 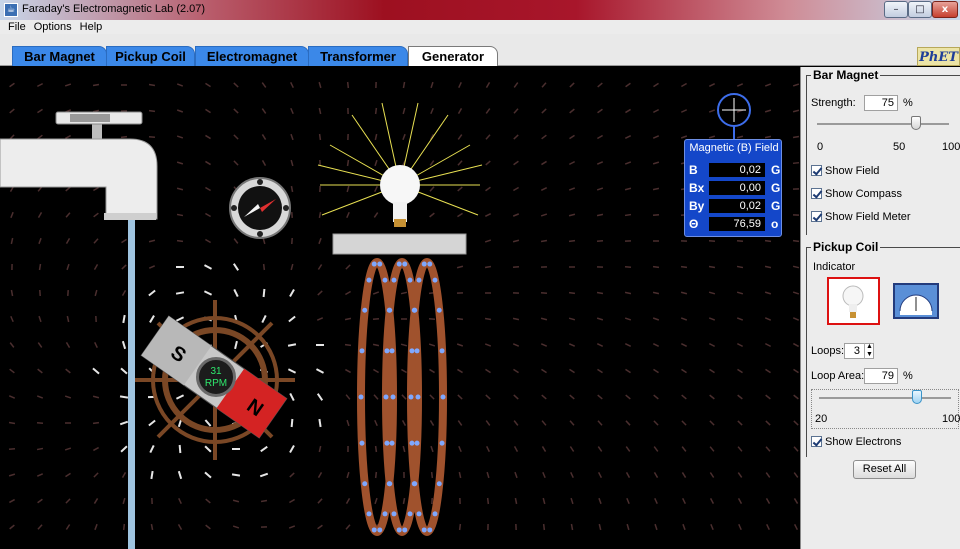 I want to click on pickup-coil, so click(x=402, y=397).